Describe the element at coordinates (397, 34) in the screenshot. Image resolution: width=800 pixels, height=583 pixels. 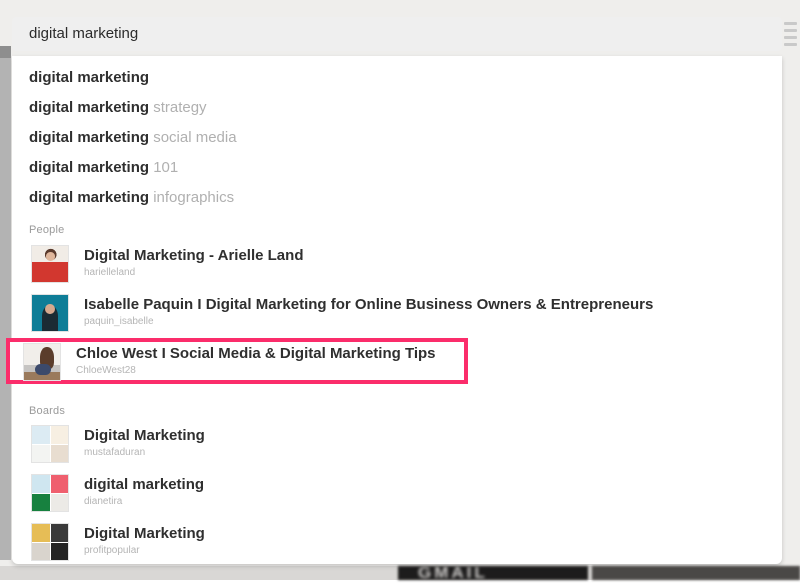
I see `search-input: digital marketing` at that location.